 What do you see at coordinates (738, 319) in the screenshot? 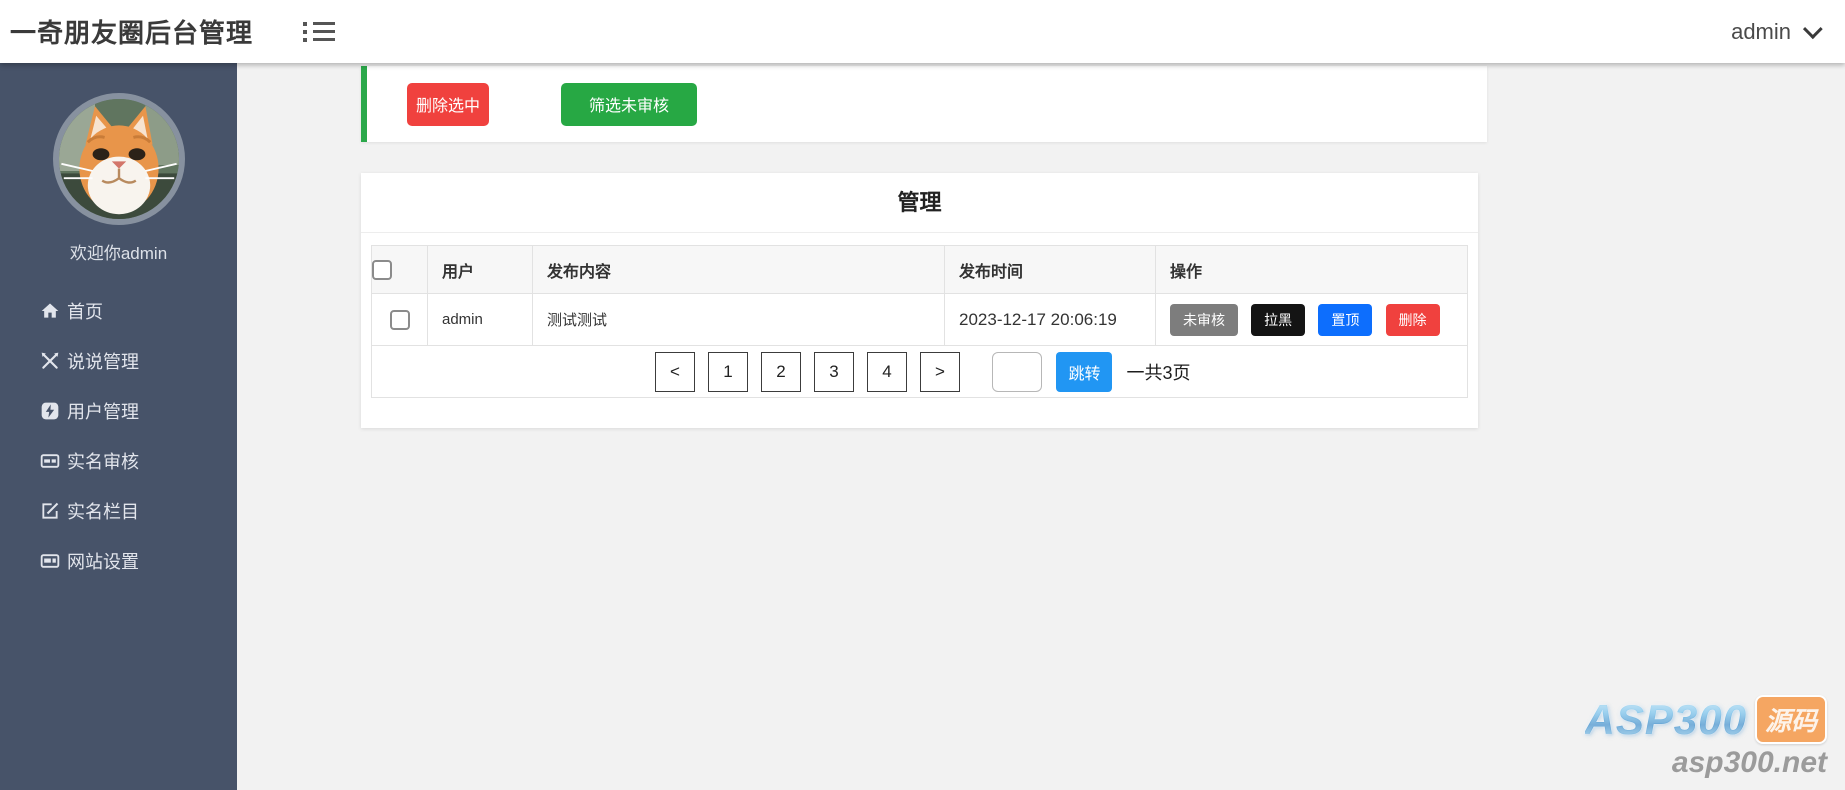
I see `cell-content: 测试测试` at bounding box center [738, 319].